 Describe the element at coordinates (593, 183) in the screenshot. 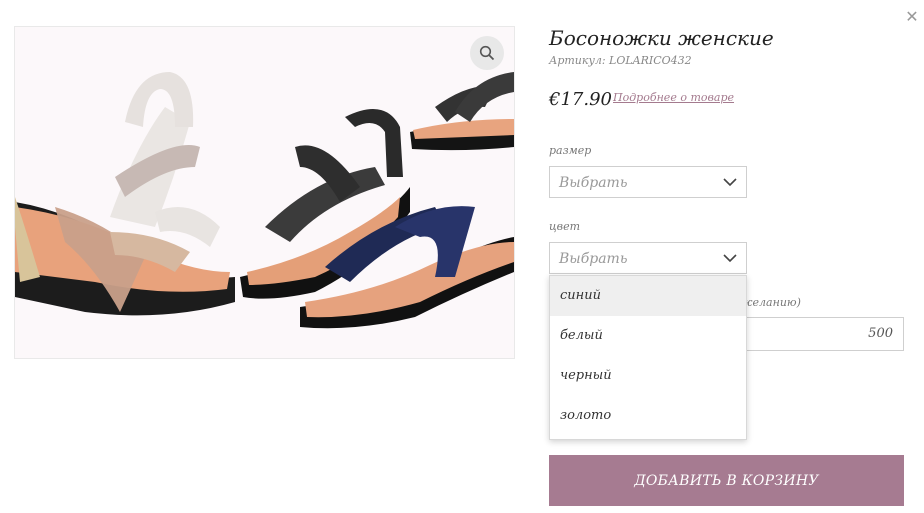

I see `size-select-value: Выбрать` at that location.